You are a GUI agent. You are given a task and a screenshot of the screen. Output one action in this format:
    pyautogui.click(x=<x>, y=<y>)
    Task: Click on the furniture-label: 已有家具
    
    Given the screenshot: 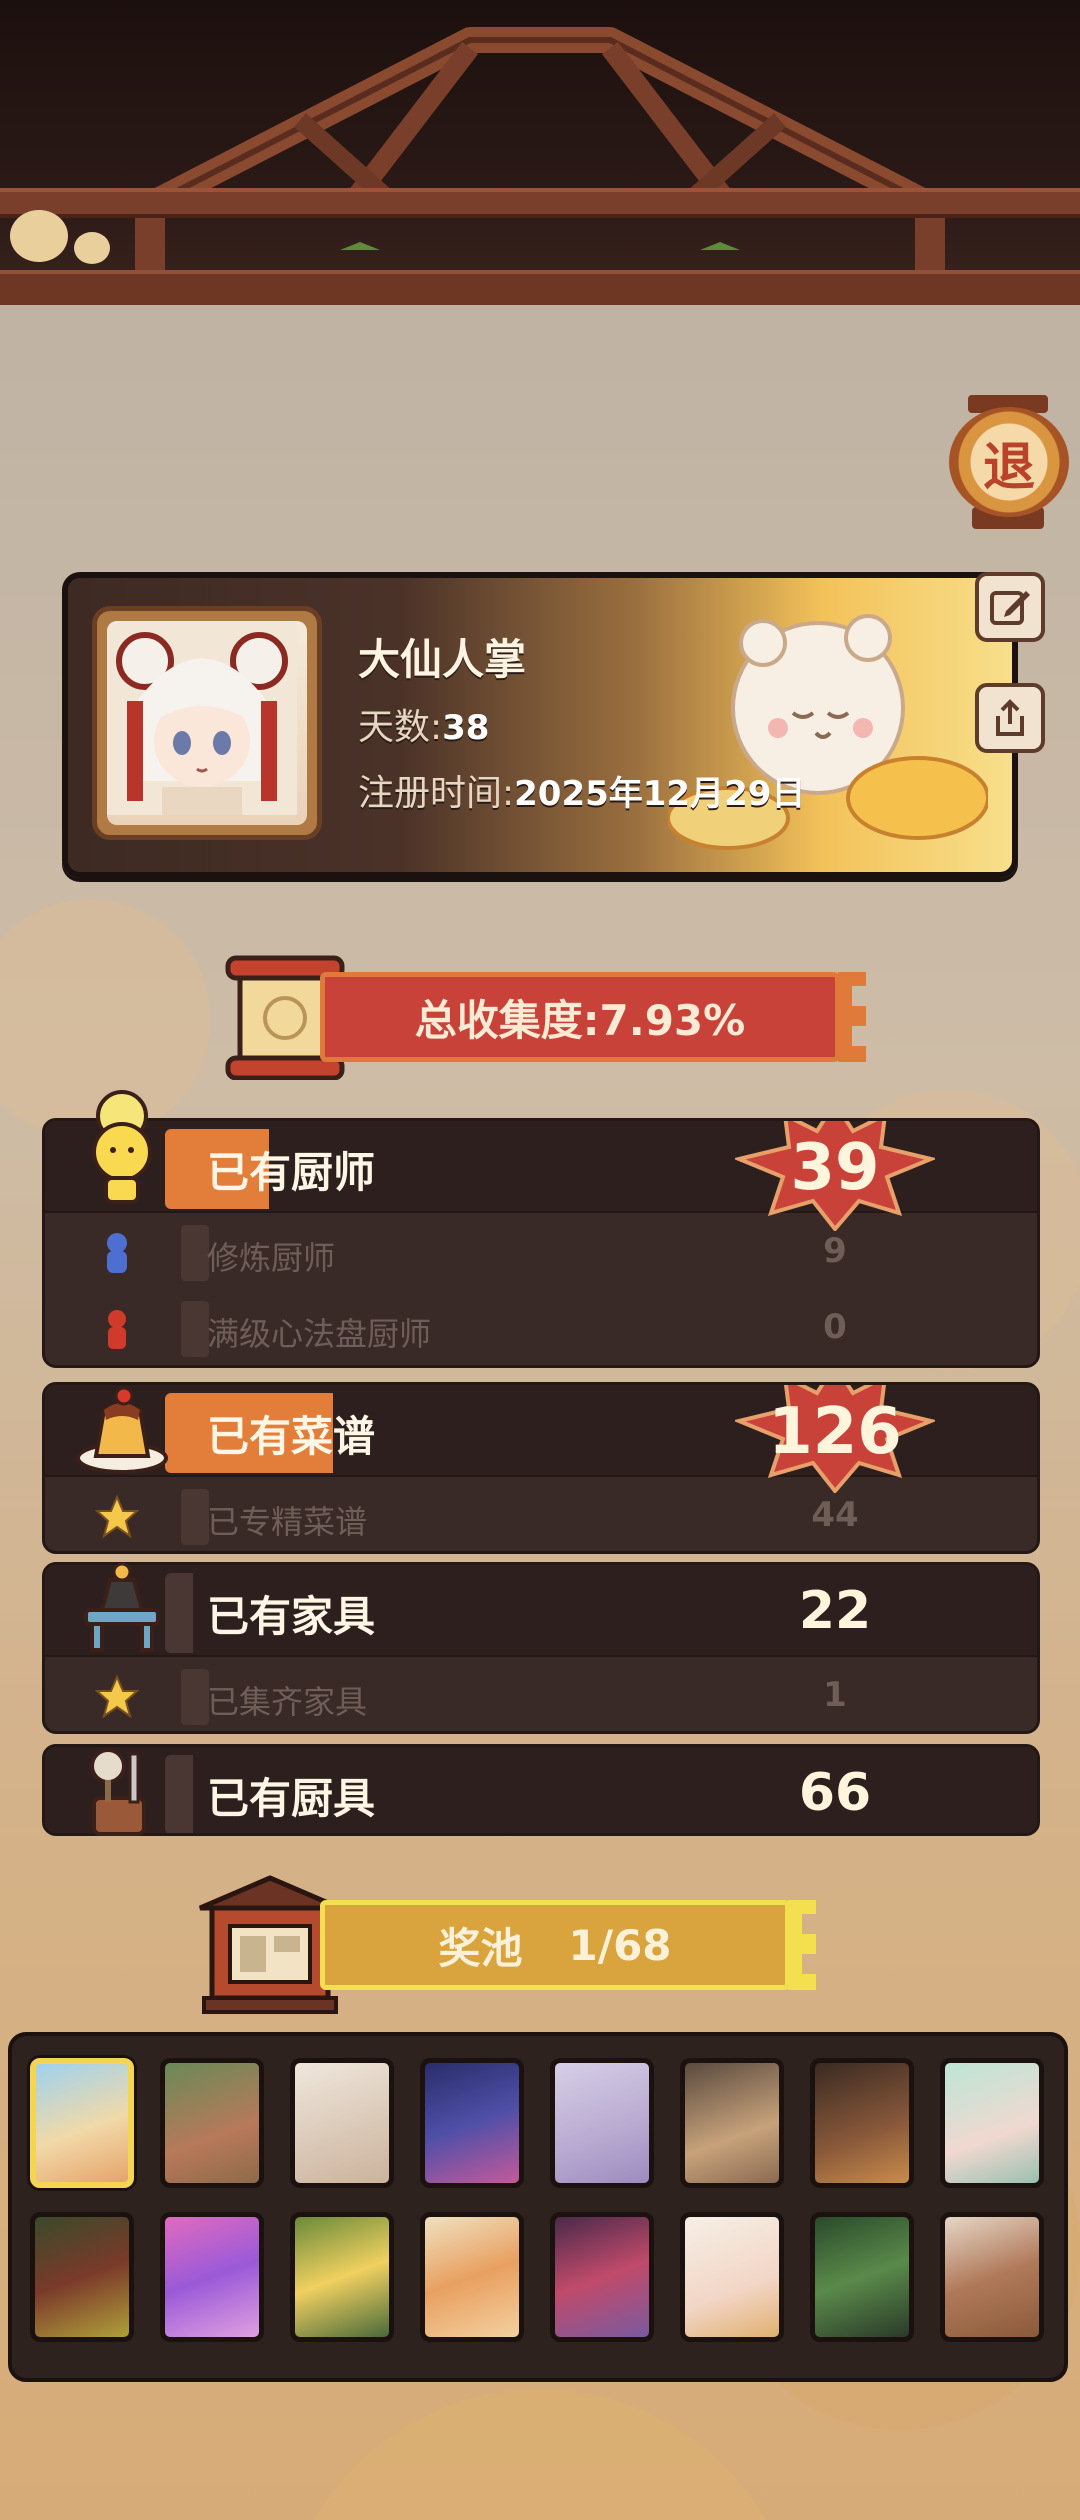 What is the action you would take?
    pyautogui.click(x=291, y=1616)
    